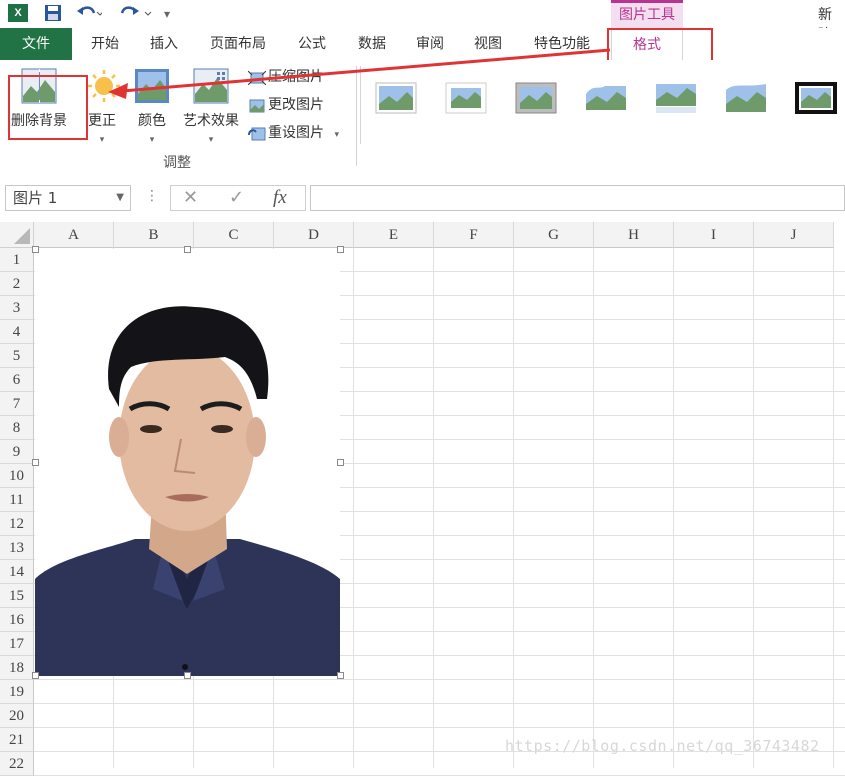 This screenshot has width=845, height=776. Describe the element at coordinates (17, 716) in the screenshot. I see `row-header-20: 20` at that location.